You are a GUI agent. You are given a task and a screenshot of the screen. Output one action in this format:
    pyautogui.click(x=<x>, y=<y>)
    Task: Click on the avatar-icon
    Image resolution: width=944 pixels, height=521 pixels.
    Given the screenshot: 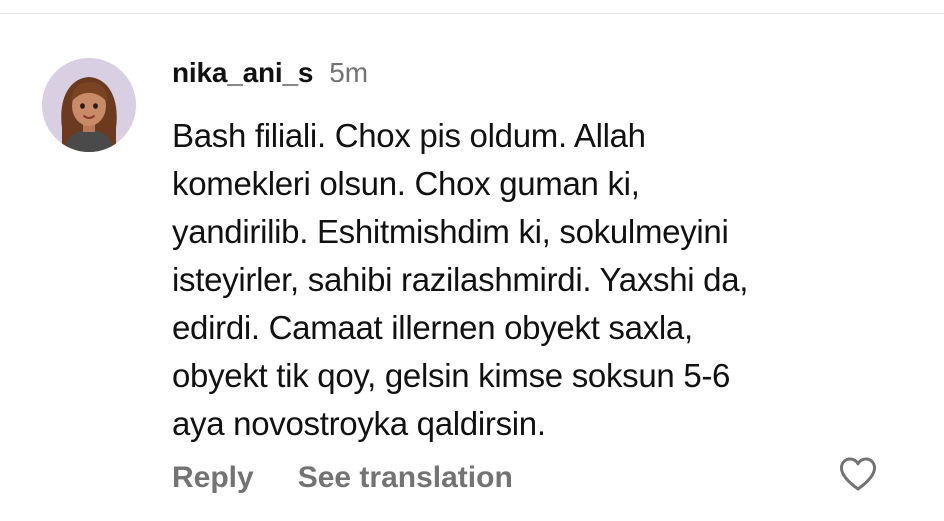 What is the action you would take?
    pyautogui.click(x=89, y=105)
    